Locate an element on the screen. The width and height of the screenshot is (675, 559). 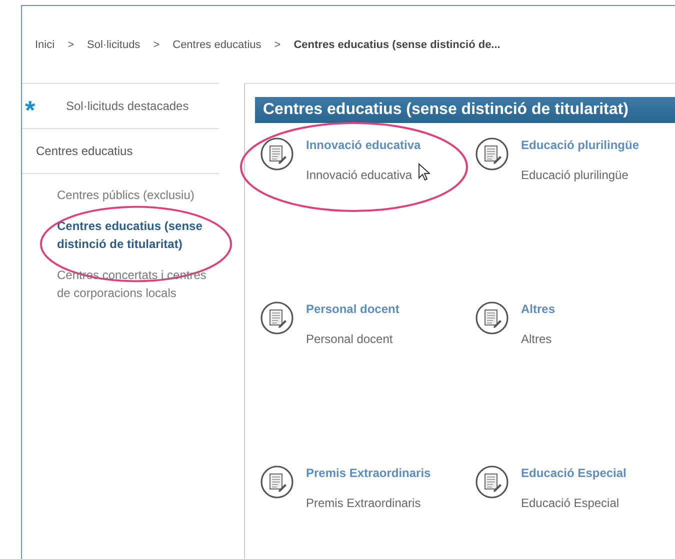
breadcrumb-link: Sol·licituds is located at coordinates (113, 44).